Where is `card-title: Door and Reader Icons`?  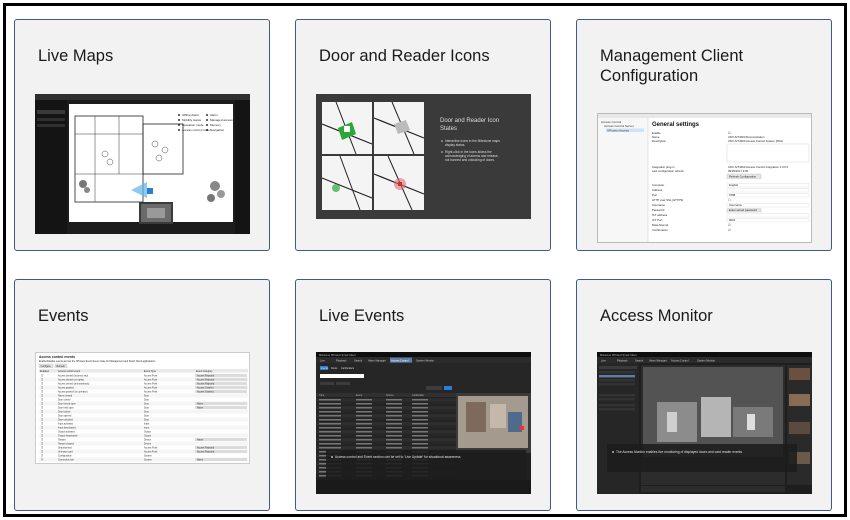 card-title: Door and Reader Icons is located at coordinates (404, 56).